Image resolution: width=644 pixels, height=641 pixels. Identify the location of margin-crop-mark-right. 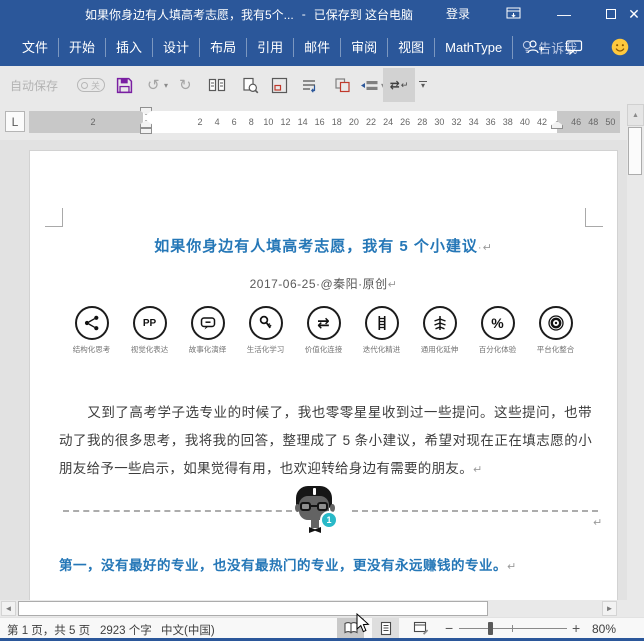
(594, 217).